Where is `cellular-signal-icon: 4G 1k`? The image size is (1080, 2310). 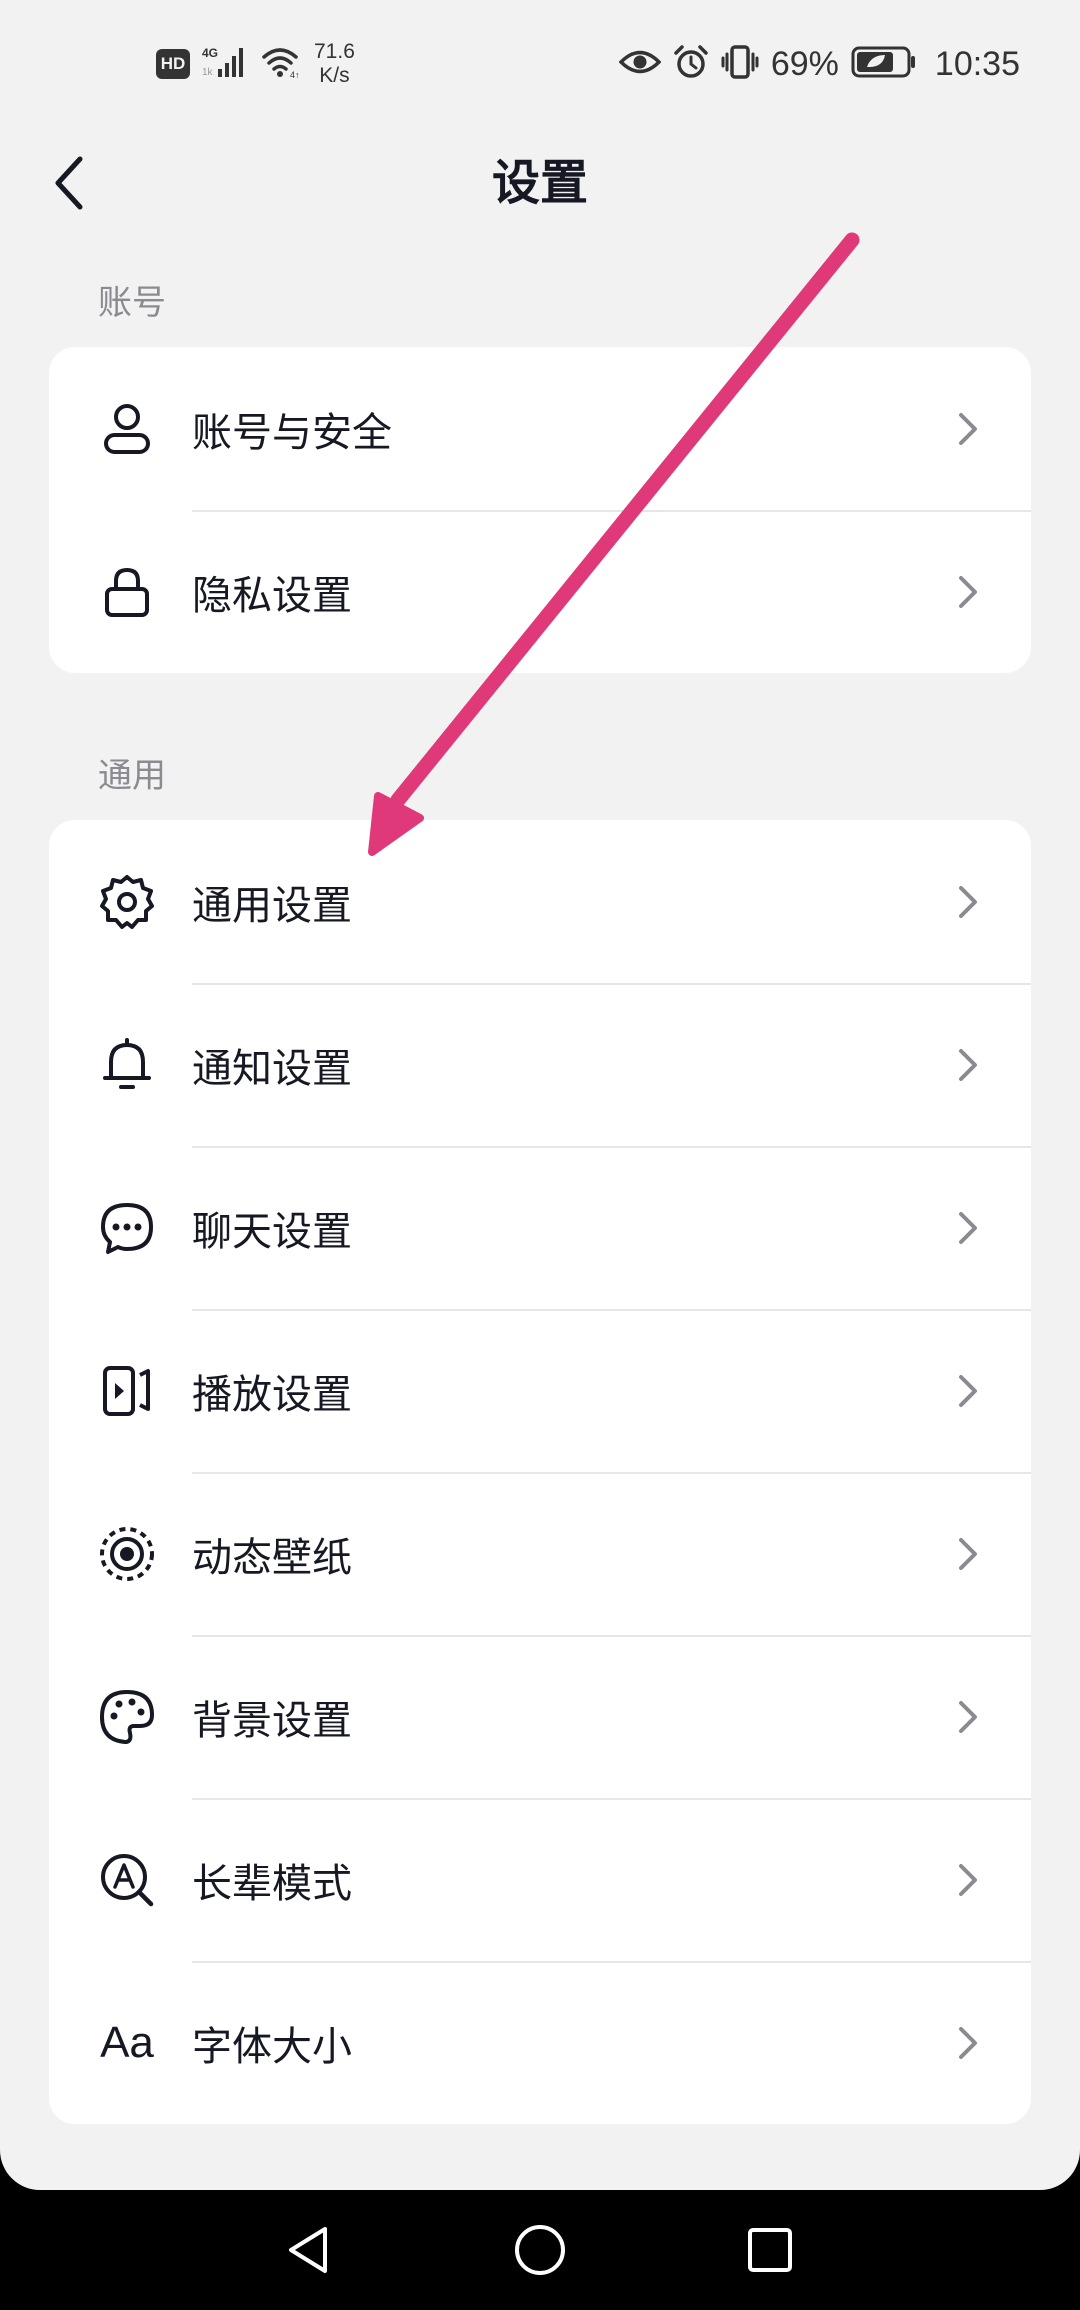 cellular-signal-icon: 4G 1k is located at coordinates (225, 64).